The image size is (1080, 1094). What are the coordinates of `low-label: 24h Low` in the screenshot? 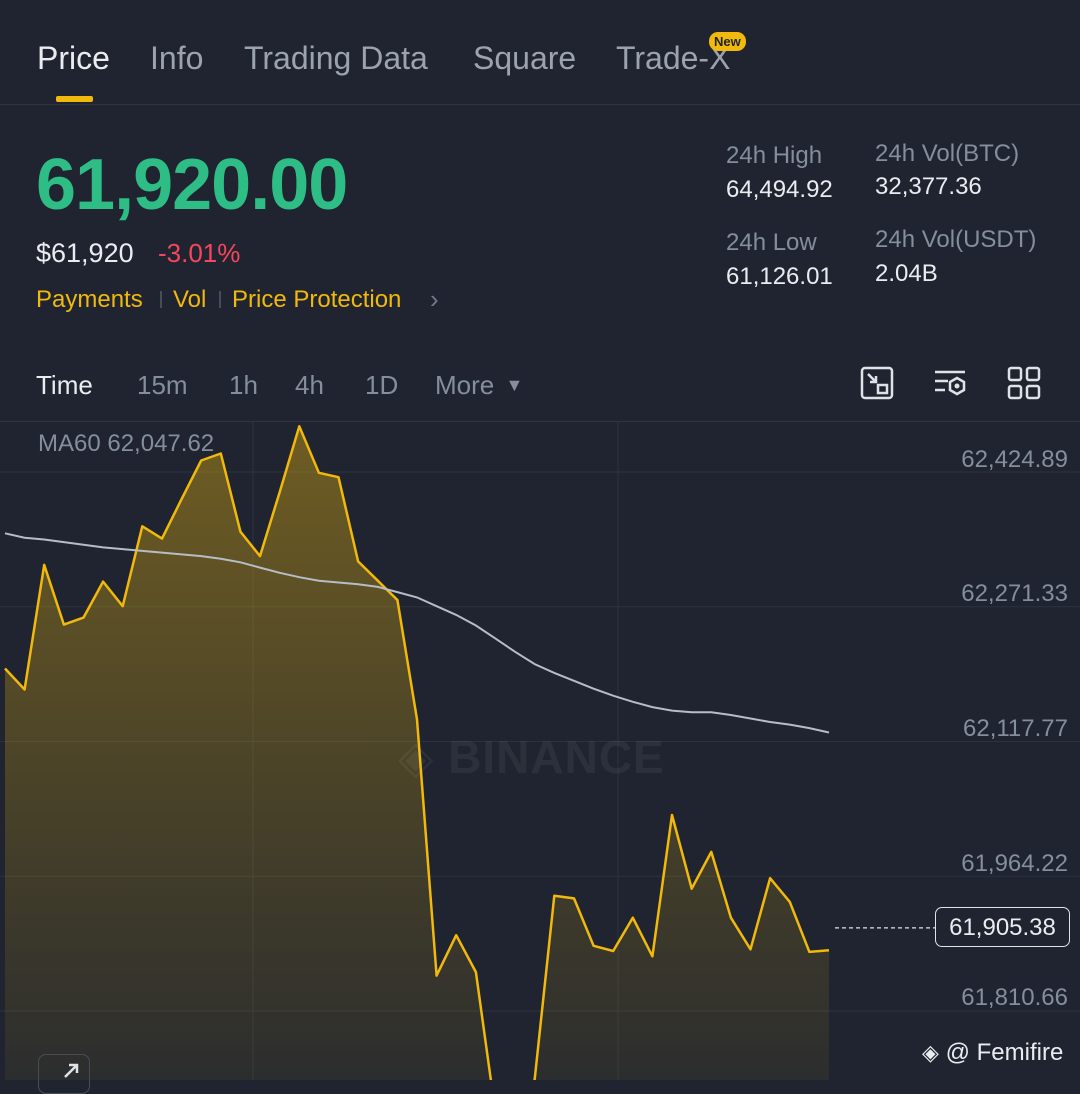 It's located at (771, 242).